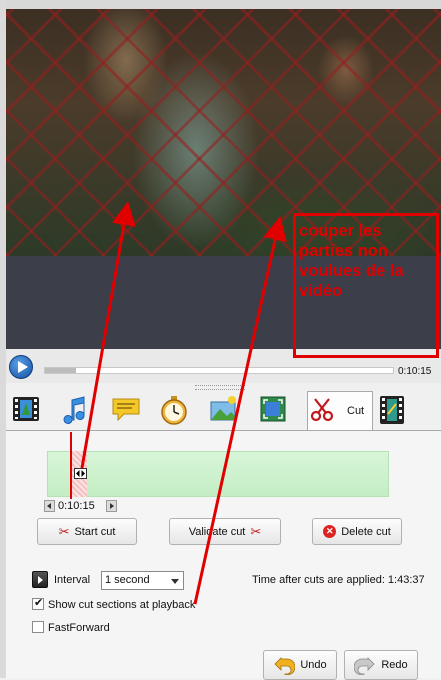 The width and height of the screenshot is (441, 680). What do you see at coordinates (108, 335) in the screenshot?
I see `arrow-to-video` at bounding box center [108, 335].